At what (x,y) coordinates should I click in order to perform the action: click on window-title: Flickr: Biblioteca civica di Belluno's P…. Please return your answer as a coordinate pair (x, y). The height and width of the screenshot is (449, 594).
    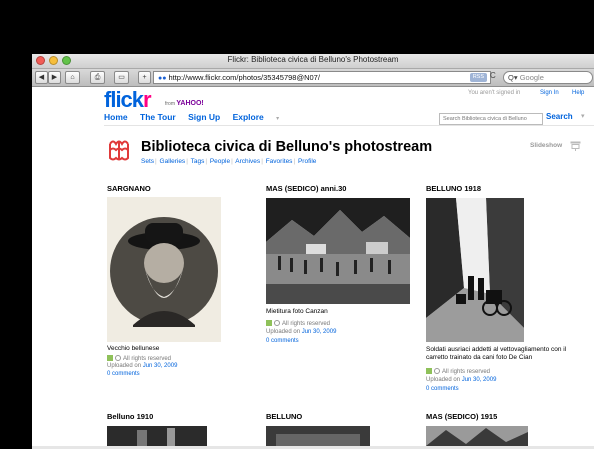
    Looking at the image, I should click on (313, 59).